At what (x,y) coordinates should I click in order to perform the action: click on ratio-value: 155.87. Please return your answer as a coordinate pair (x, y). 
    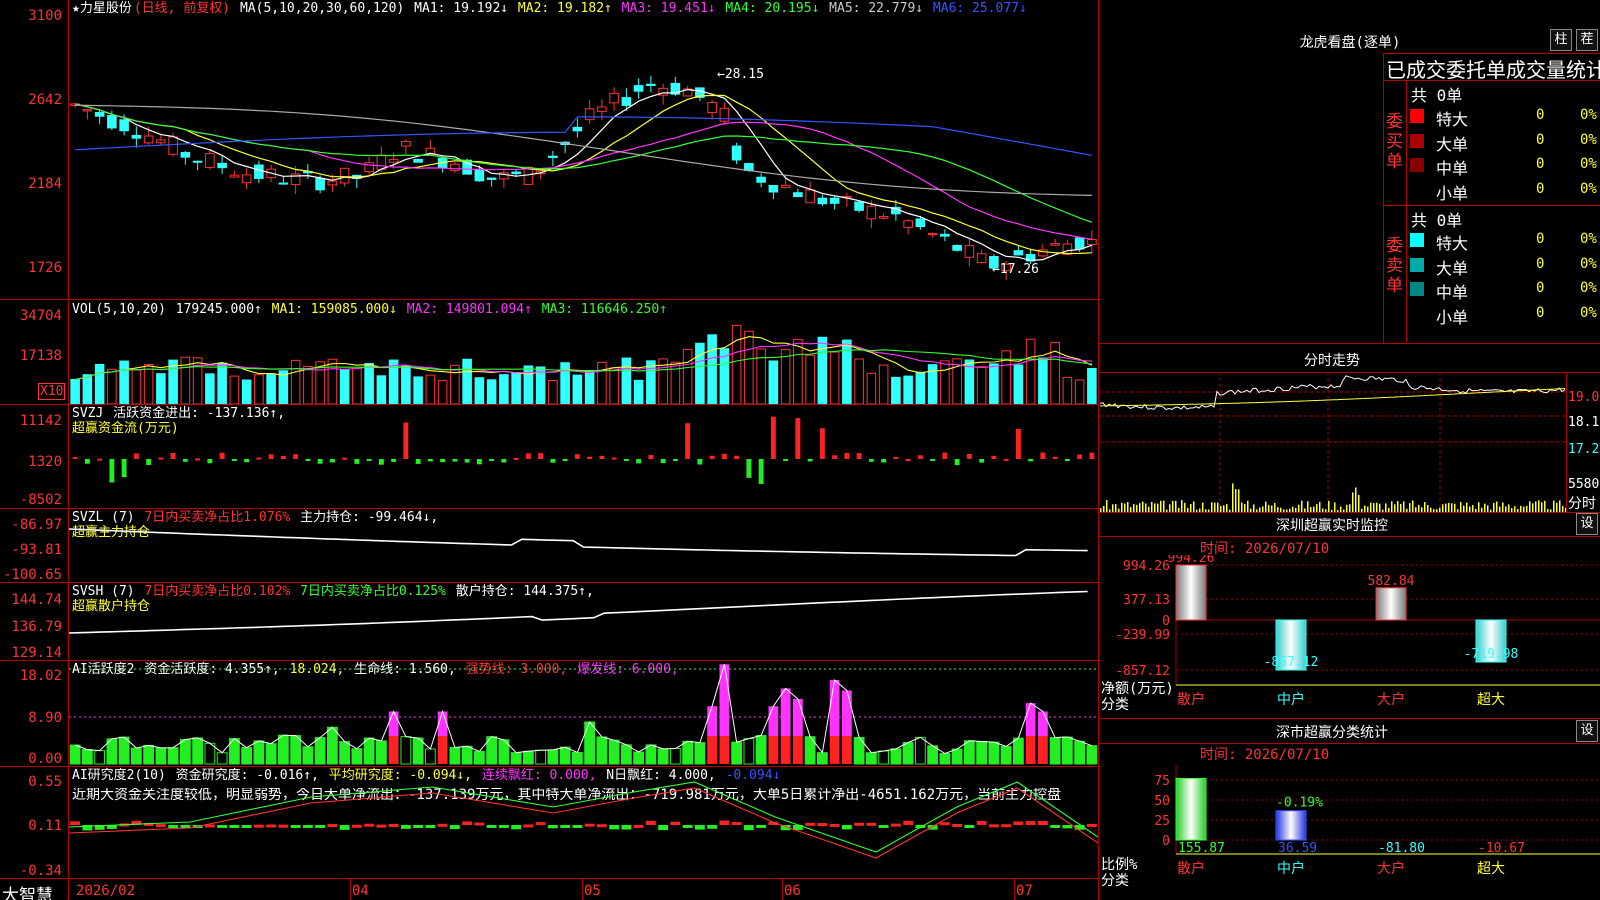
    Looking at the image, I should click on (1201, 848).